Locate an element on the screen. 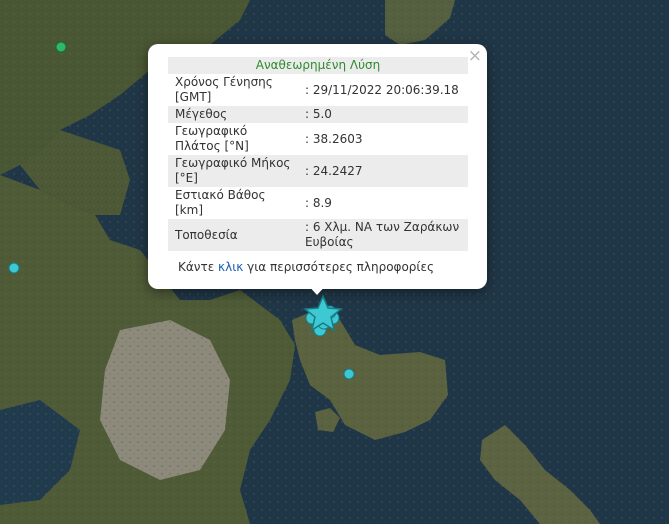 This screenshot has height=524, width=669. table-row: Μέγεθος : 5.0 is located at coordinates (318, 114).